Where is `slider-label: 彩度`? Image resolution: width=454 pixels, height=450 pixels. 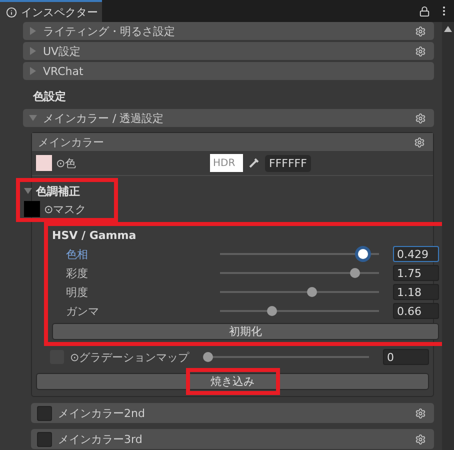
slider-label: 彩度 is located at coordinates (77, 273).